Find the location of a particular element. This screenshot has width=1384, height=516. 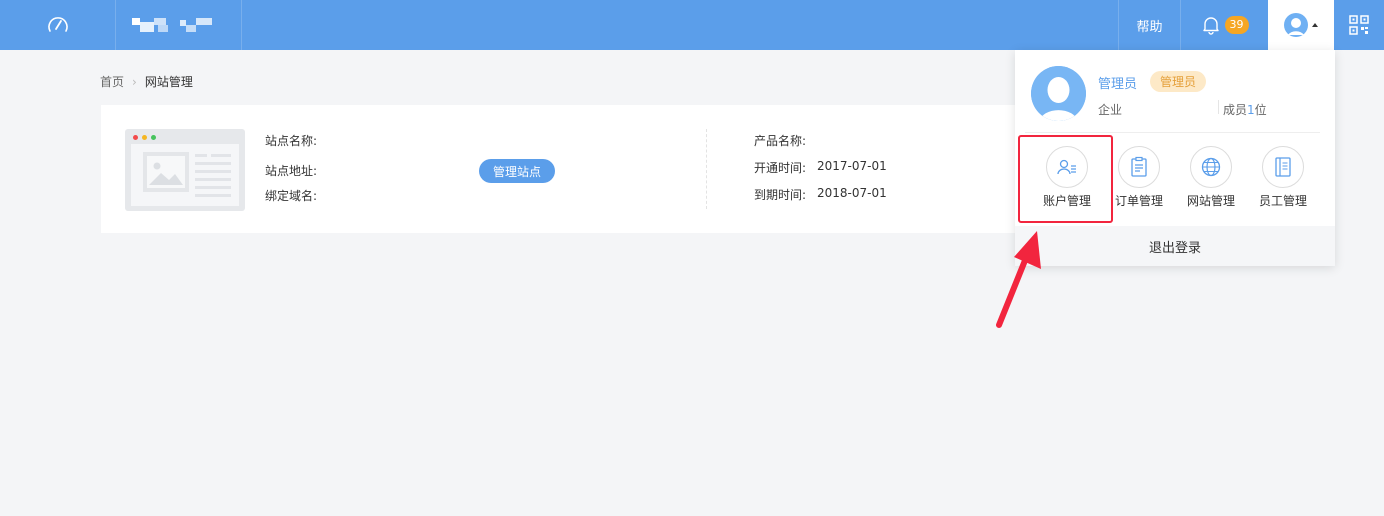

caret-up-icon is located at coordinates (1315, 25).